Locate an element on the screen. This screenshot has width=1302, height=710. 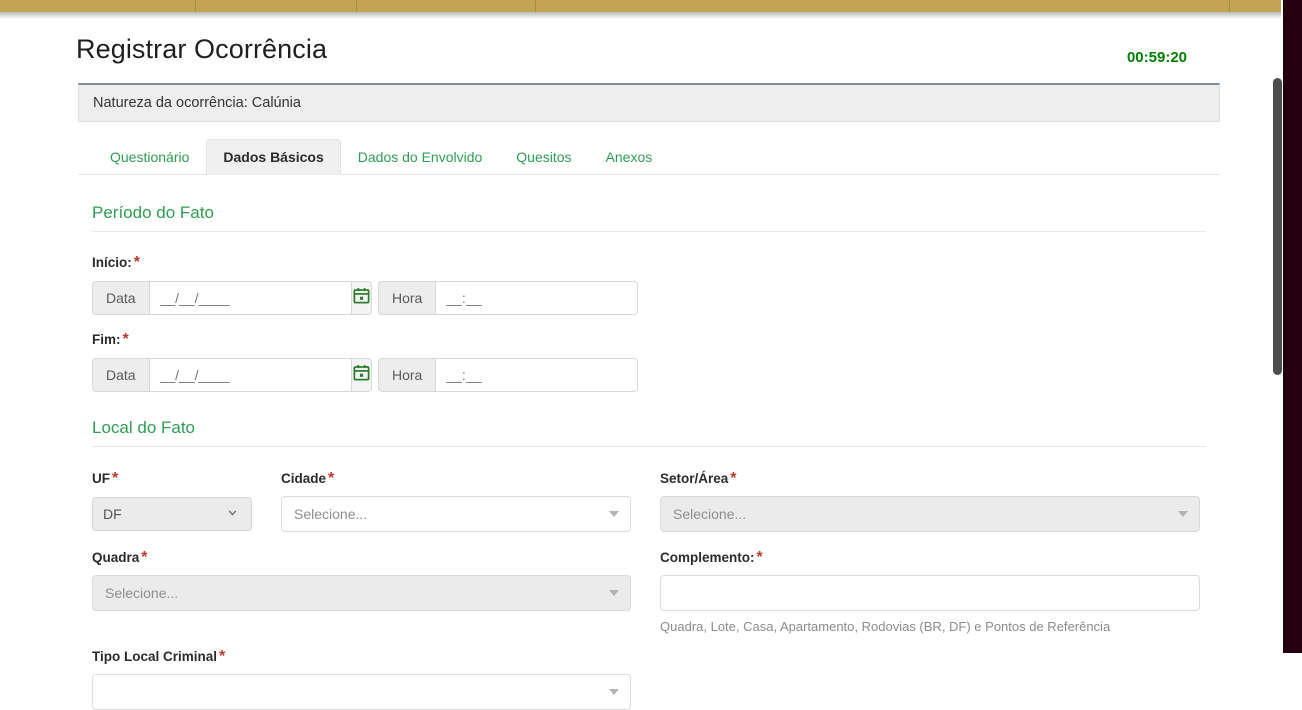
label-inicio: Início: * is located at coordinates (649, 263).